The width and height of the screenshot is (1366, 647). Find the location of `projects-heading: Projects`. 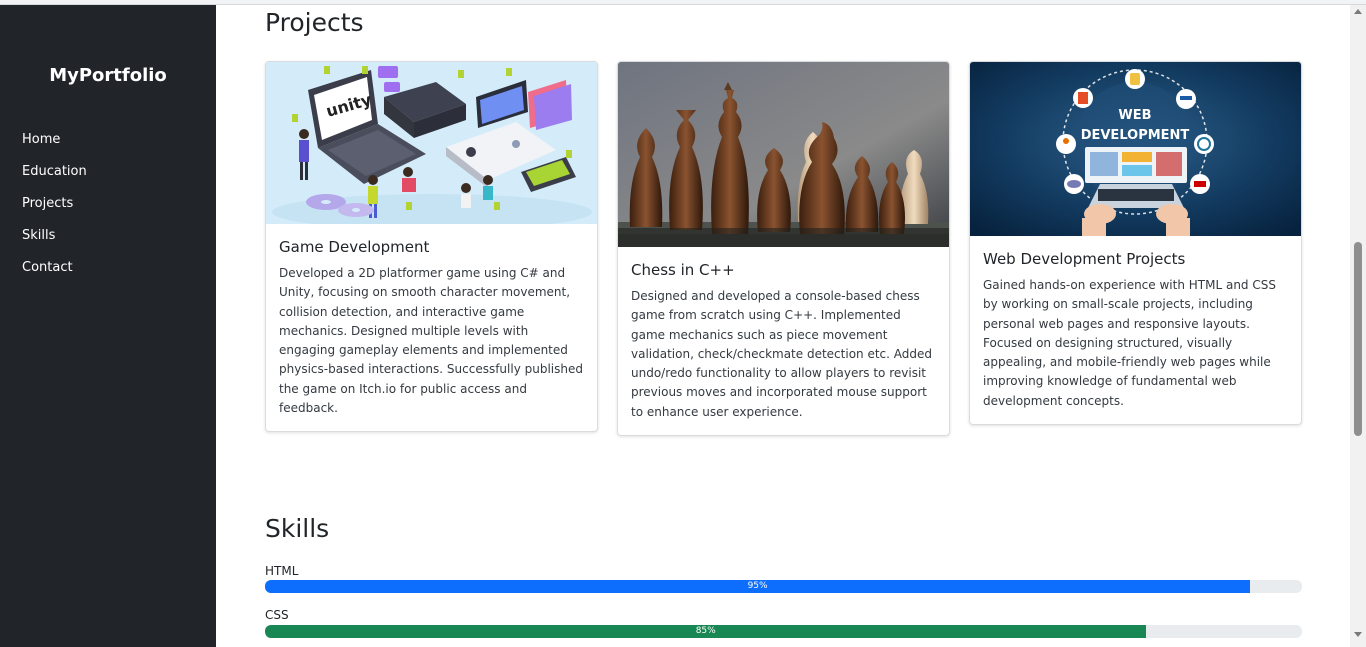

projects-heading: Projects is located at coordinates (314, 22).